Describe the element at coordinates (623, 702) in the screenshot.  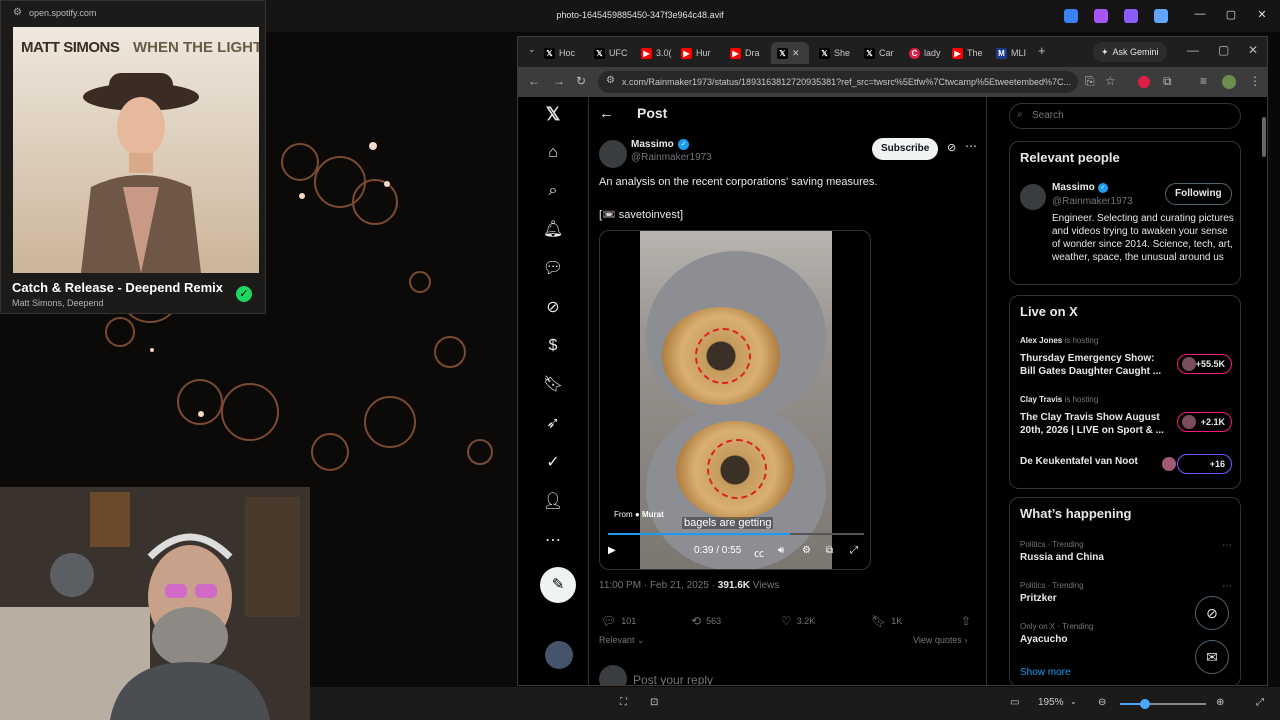
I see `fit-icon: ⛶` at that location.